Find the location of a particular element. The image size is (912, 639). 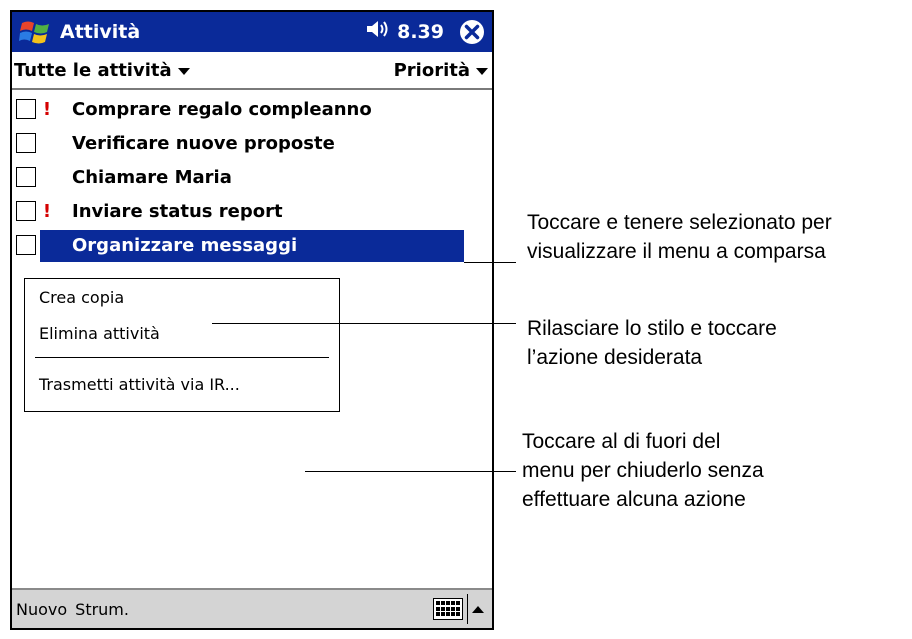

new-menu: Nuovo is located at coordinates (41, 609).